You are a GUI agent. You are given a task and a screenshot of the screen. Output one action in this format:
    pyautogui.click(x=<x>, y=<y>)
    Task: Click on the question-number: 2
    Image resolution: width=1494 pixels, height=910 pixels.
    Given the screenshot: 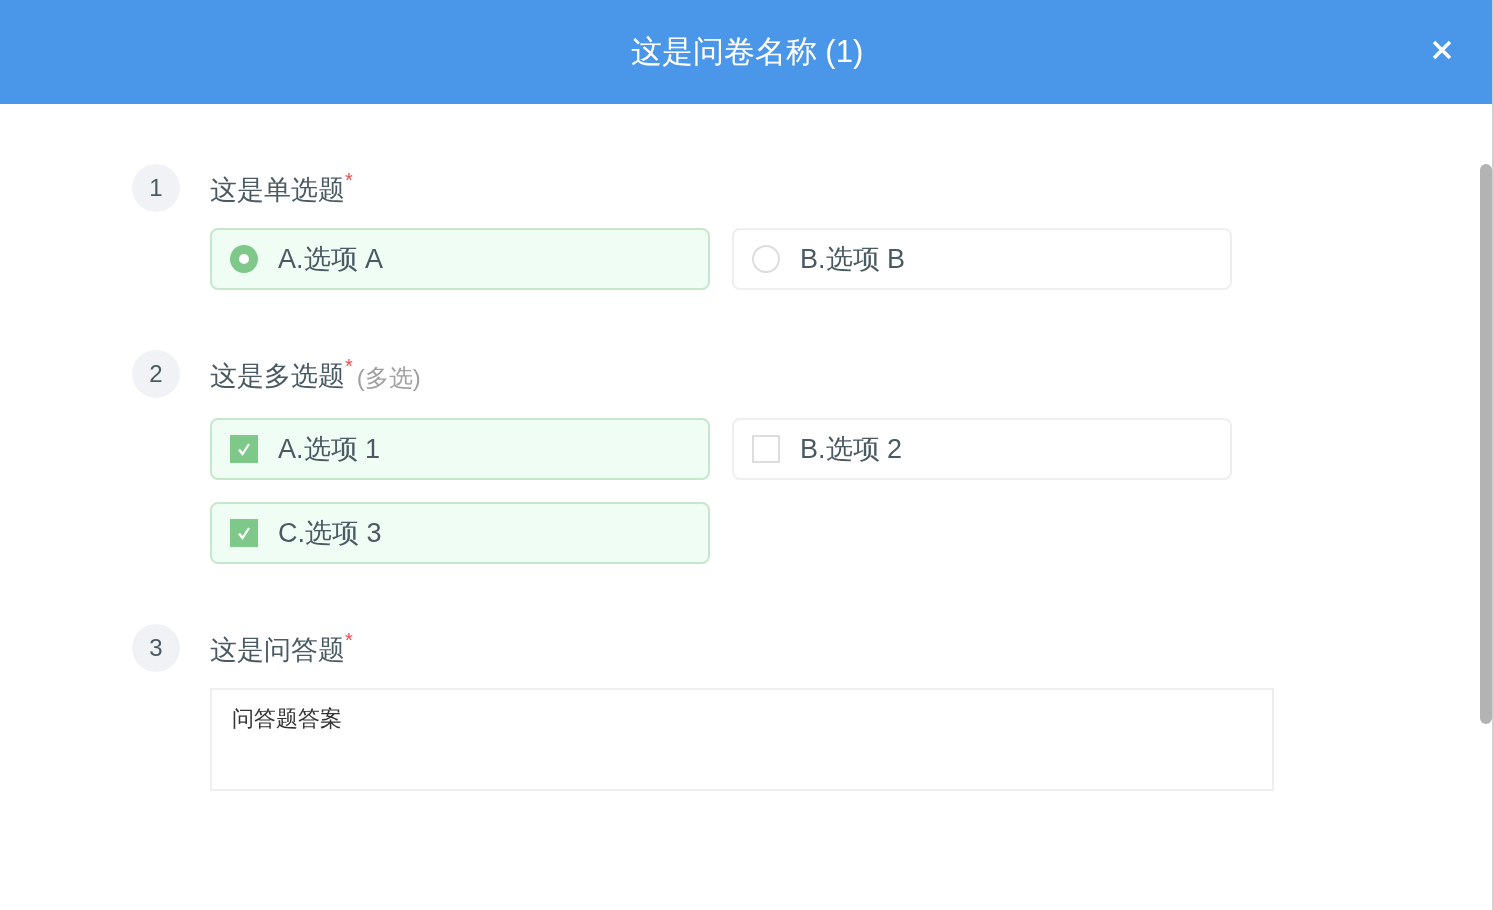 What is the action you would take?
    pyautogui.click(x=156, y=374)
    